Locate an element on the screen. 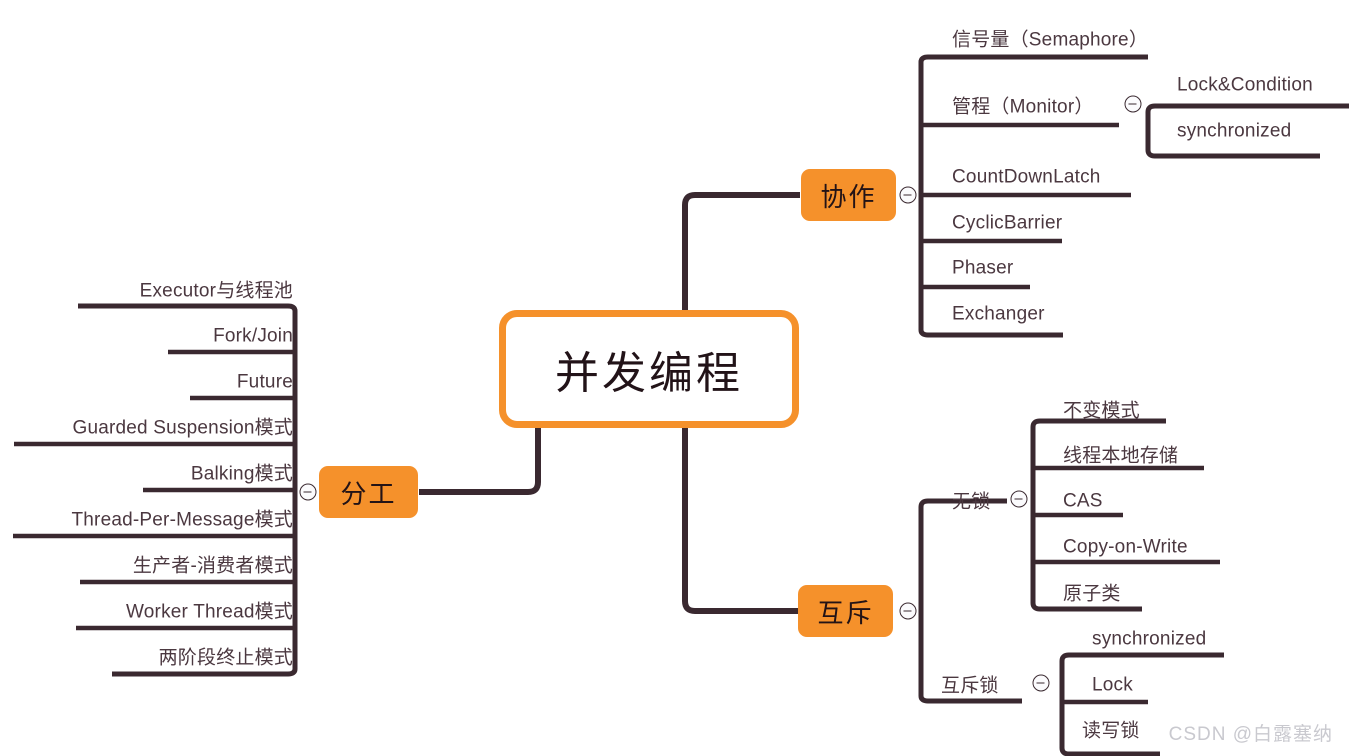  leaf-countdownlatch: CountDownLatch is located at coordinates (1026, 177).